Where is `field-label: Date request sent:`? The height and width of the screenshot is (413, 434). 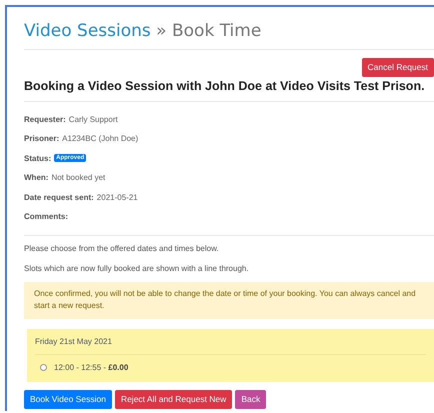 field-label: Date request sent: is located at coordinates (59, 197).